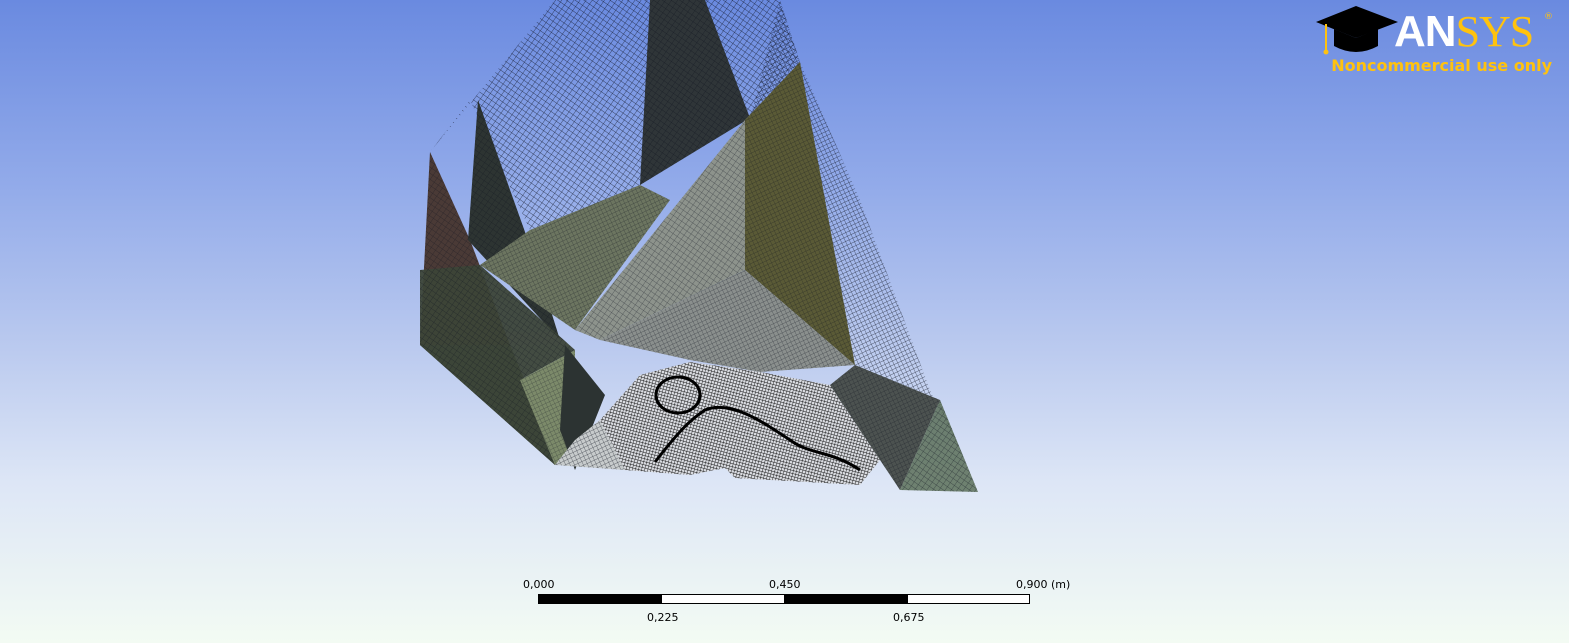 The width and height of the screenshot is (1569, 643). I want to click on ansys-logo: ANSYS ® Noncommercial use only, so click(1432, 40).